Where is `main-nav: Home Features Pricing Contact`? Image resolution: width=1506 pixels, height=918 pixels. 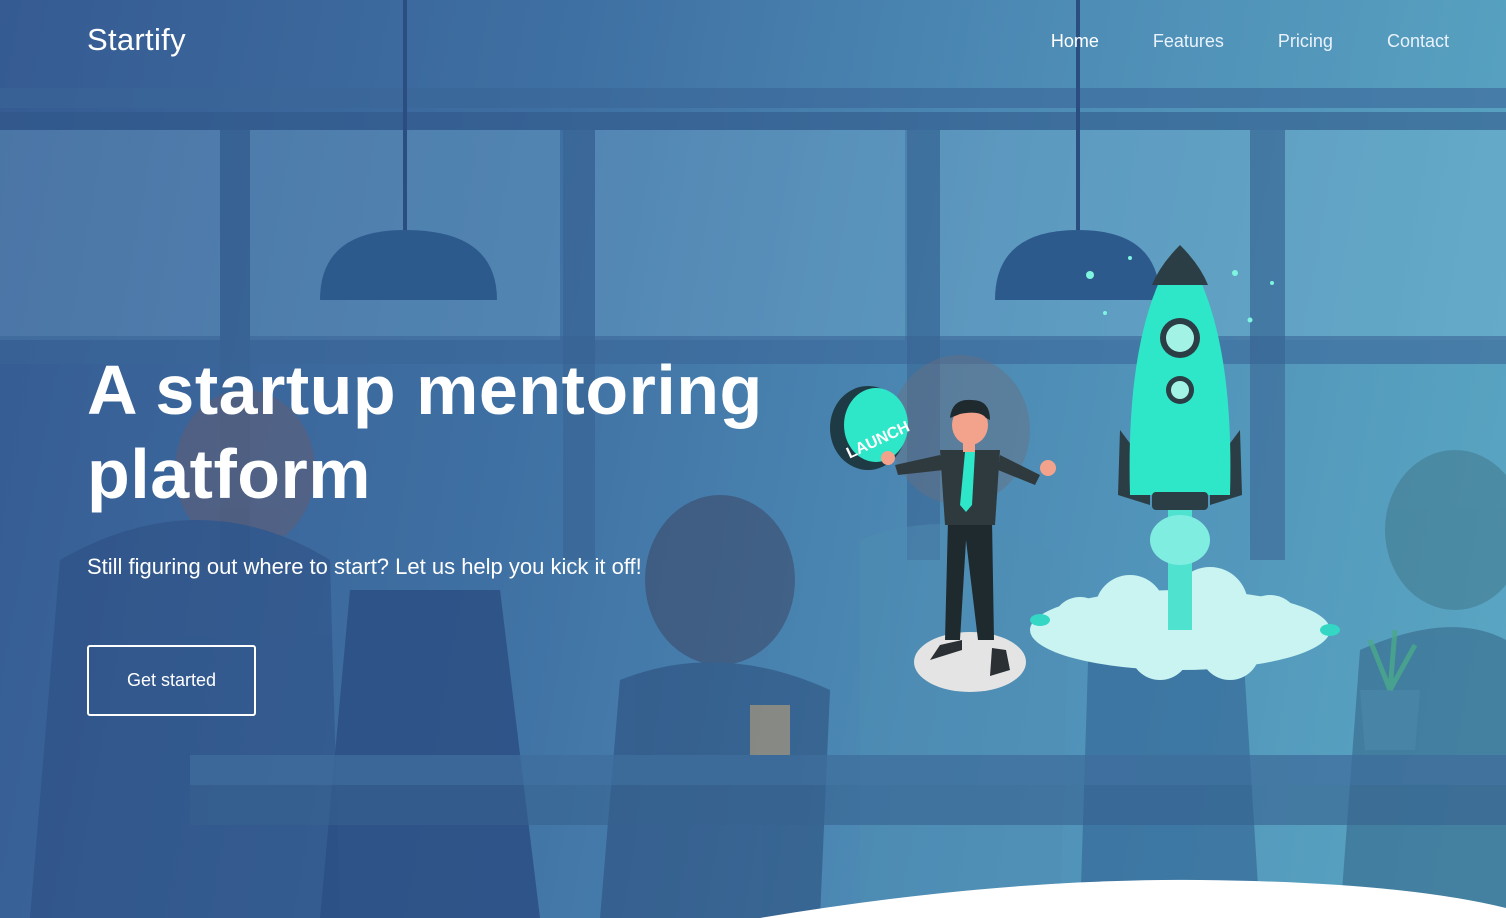 main-nav: Home Features Pricing Contact is located at coordinates (1223, 41).